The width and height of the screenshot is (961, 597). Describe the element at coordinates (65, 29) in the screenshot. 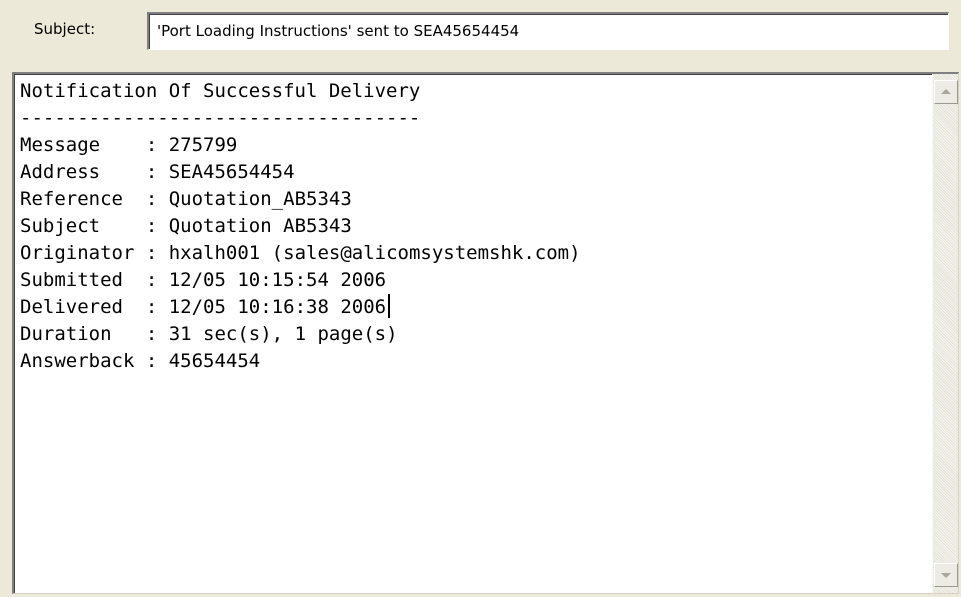

I see `subject-label: Subject:` at that location.